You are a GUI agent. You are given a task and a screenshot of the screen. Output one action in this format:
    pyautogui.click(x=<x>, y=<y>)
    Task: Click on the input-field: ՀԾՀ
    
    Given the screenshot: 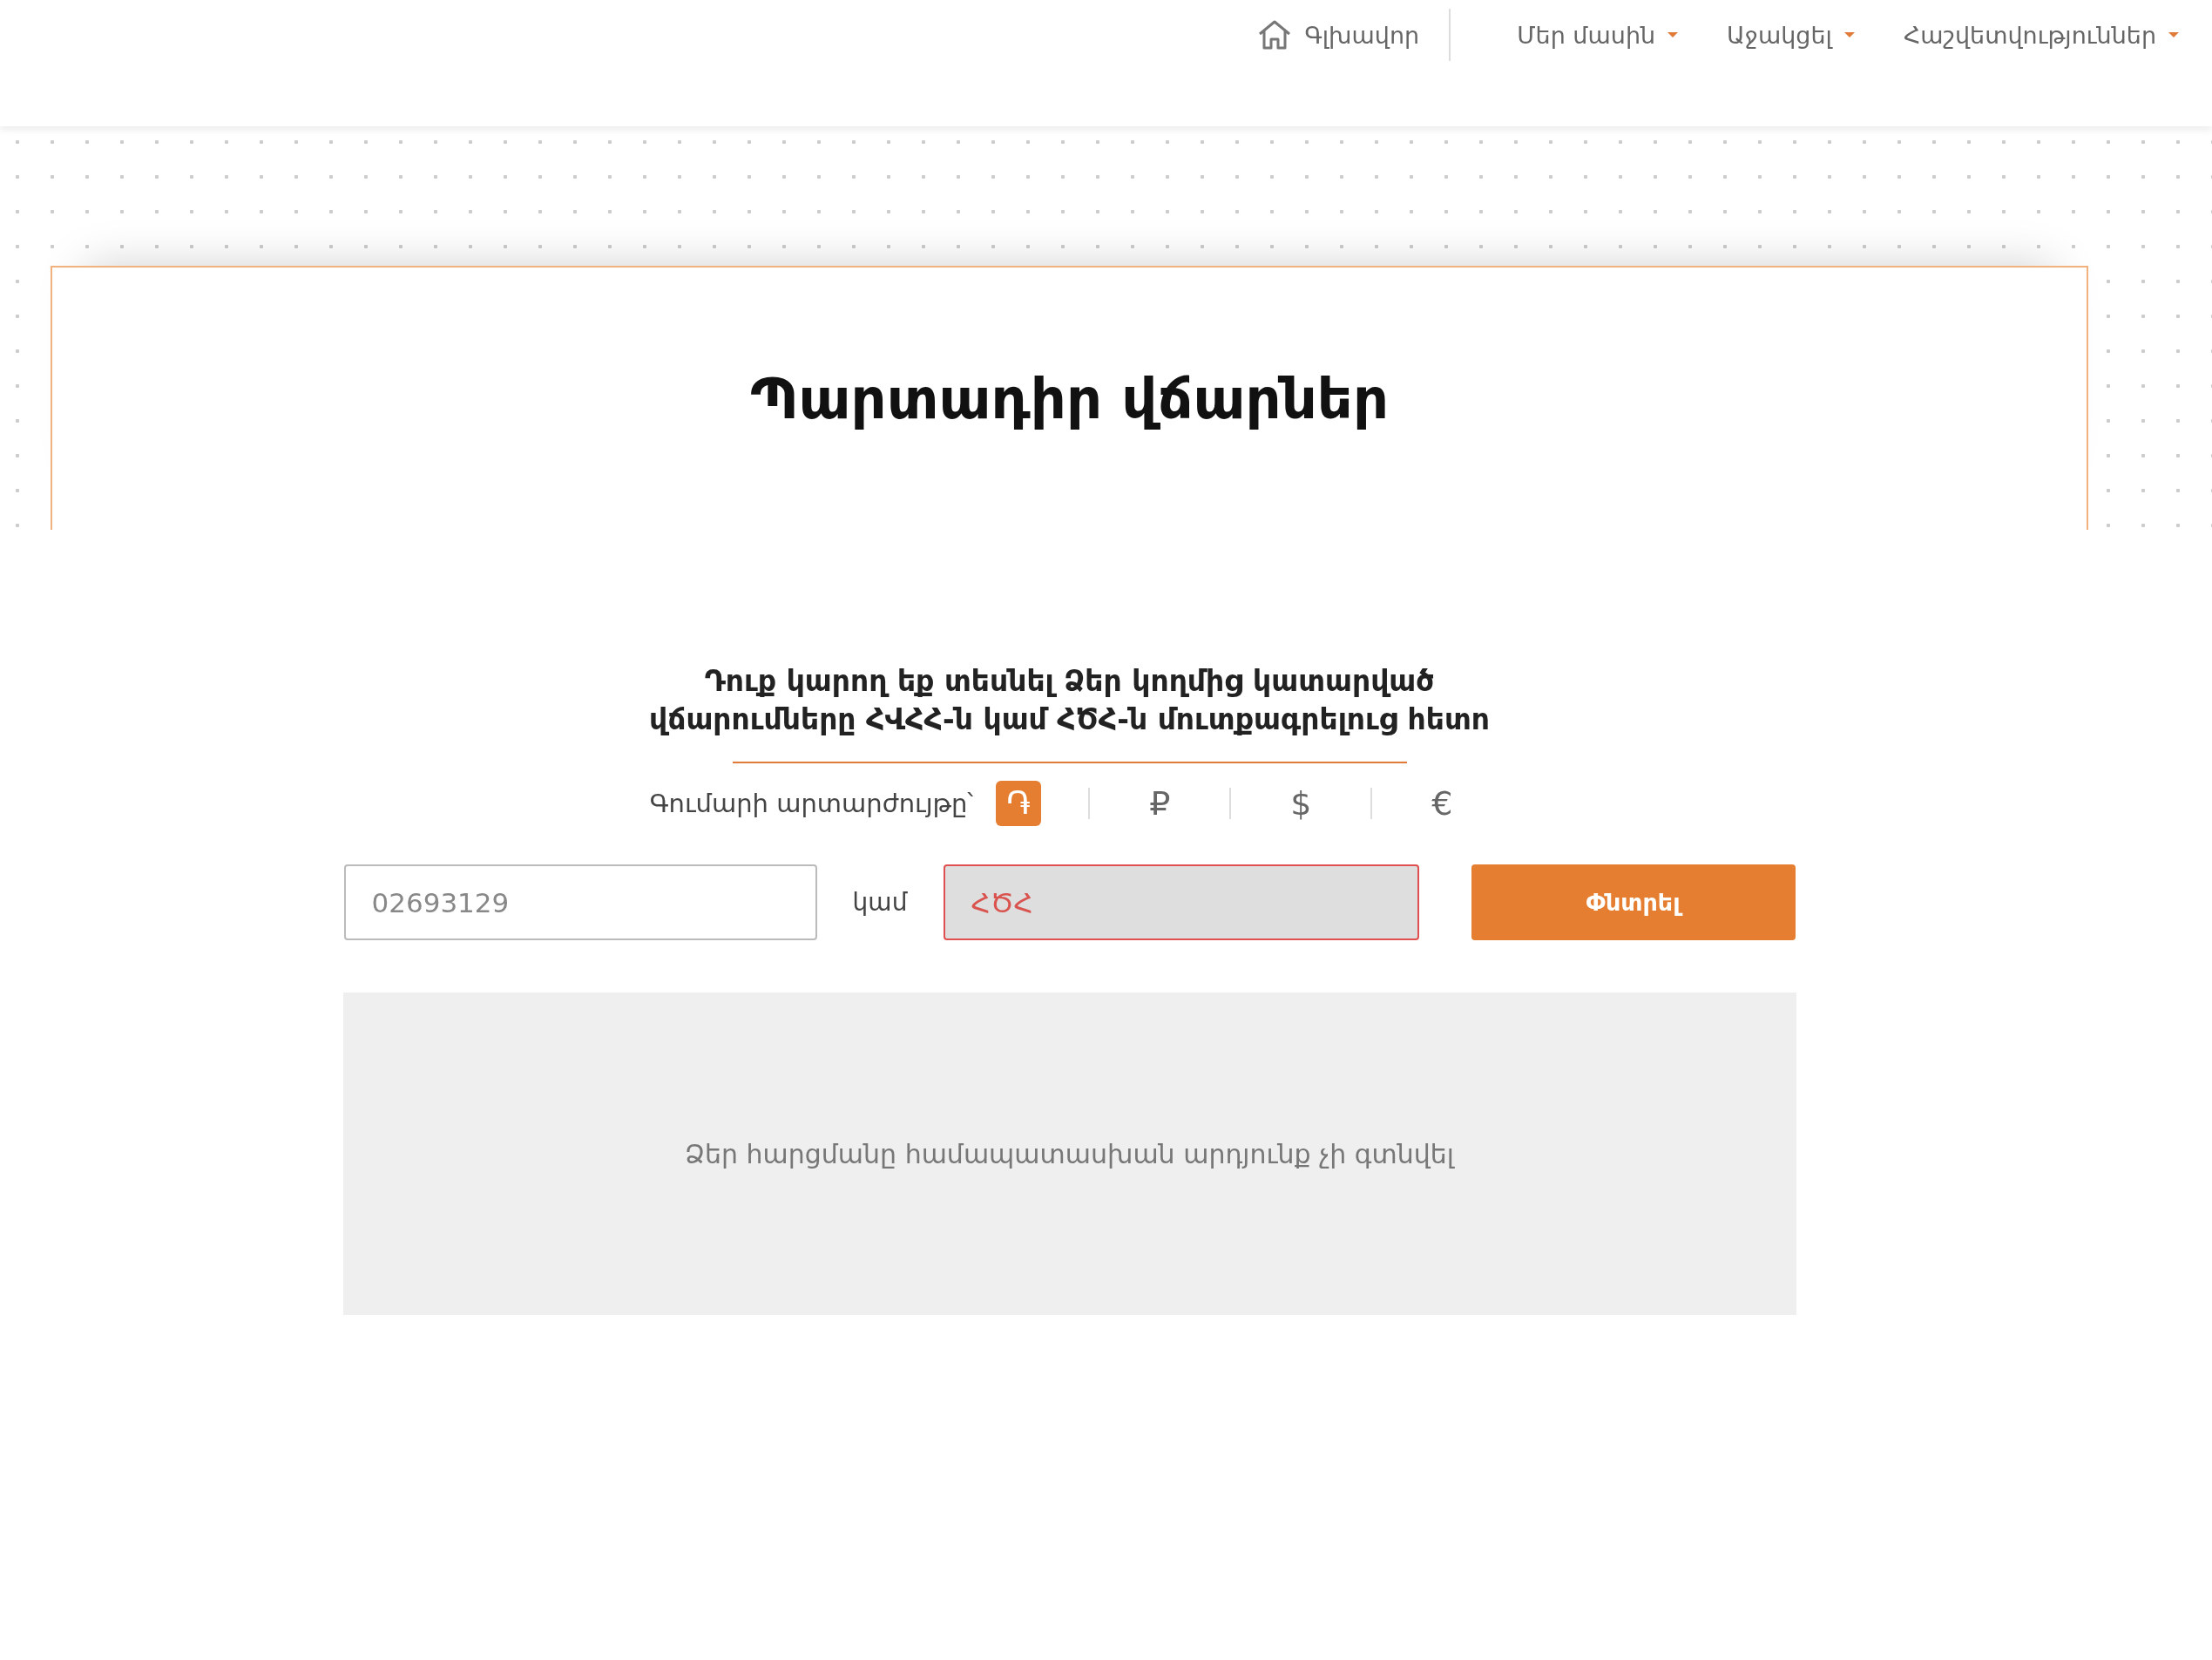 What is the action you would take?
    pyautogui.click(x=1181, y=902)
    